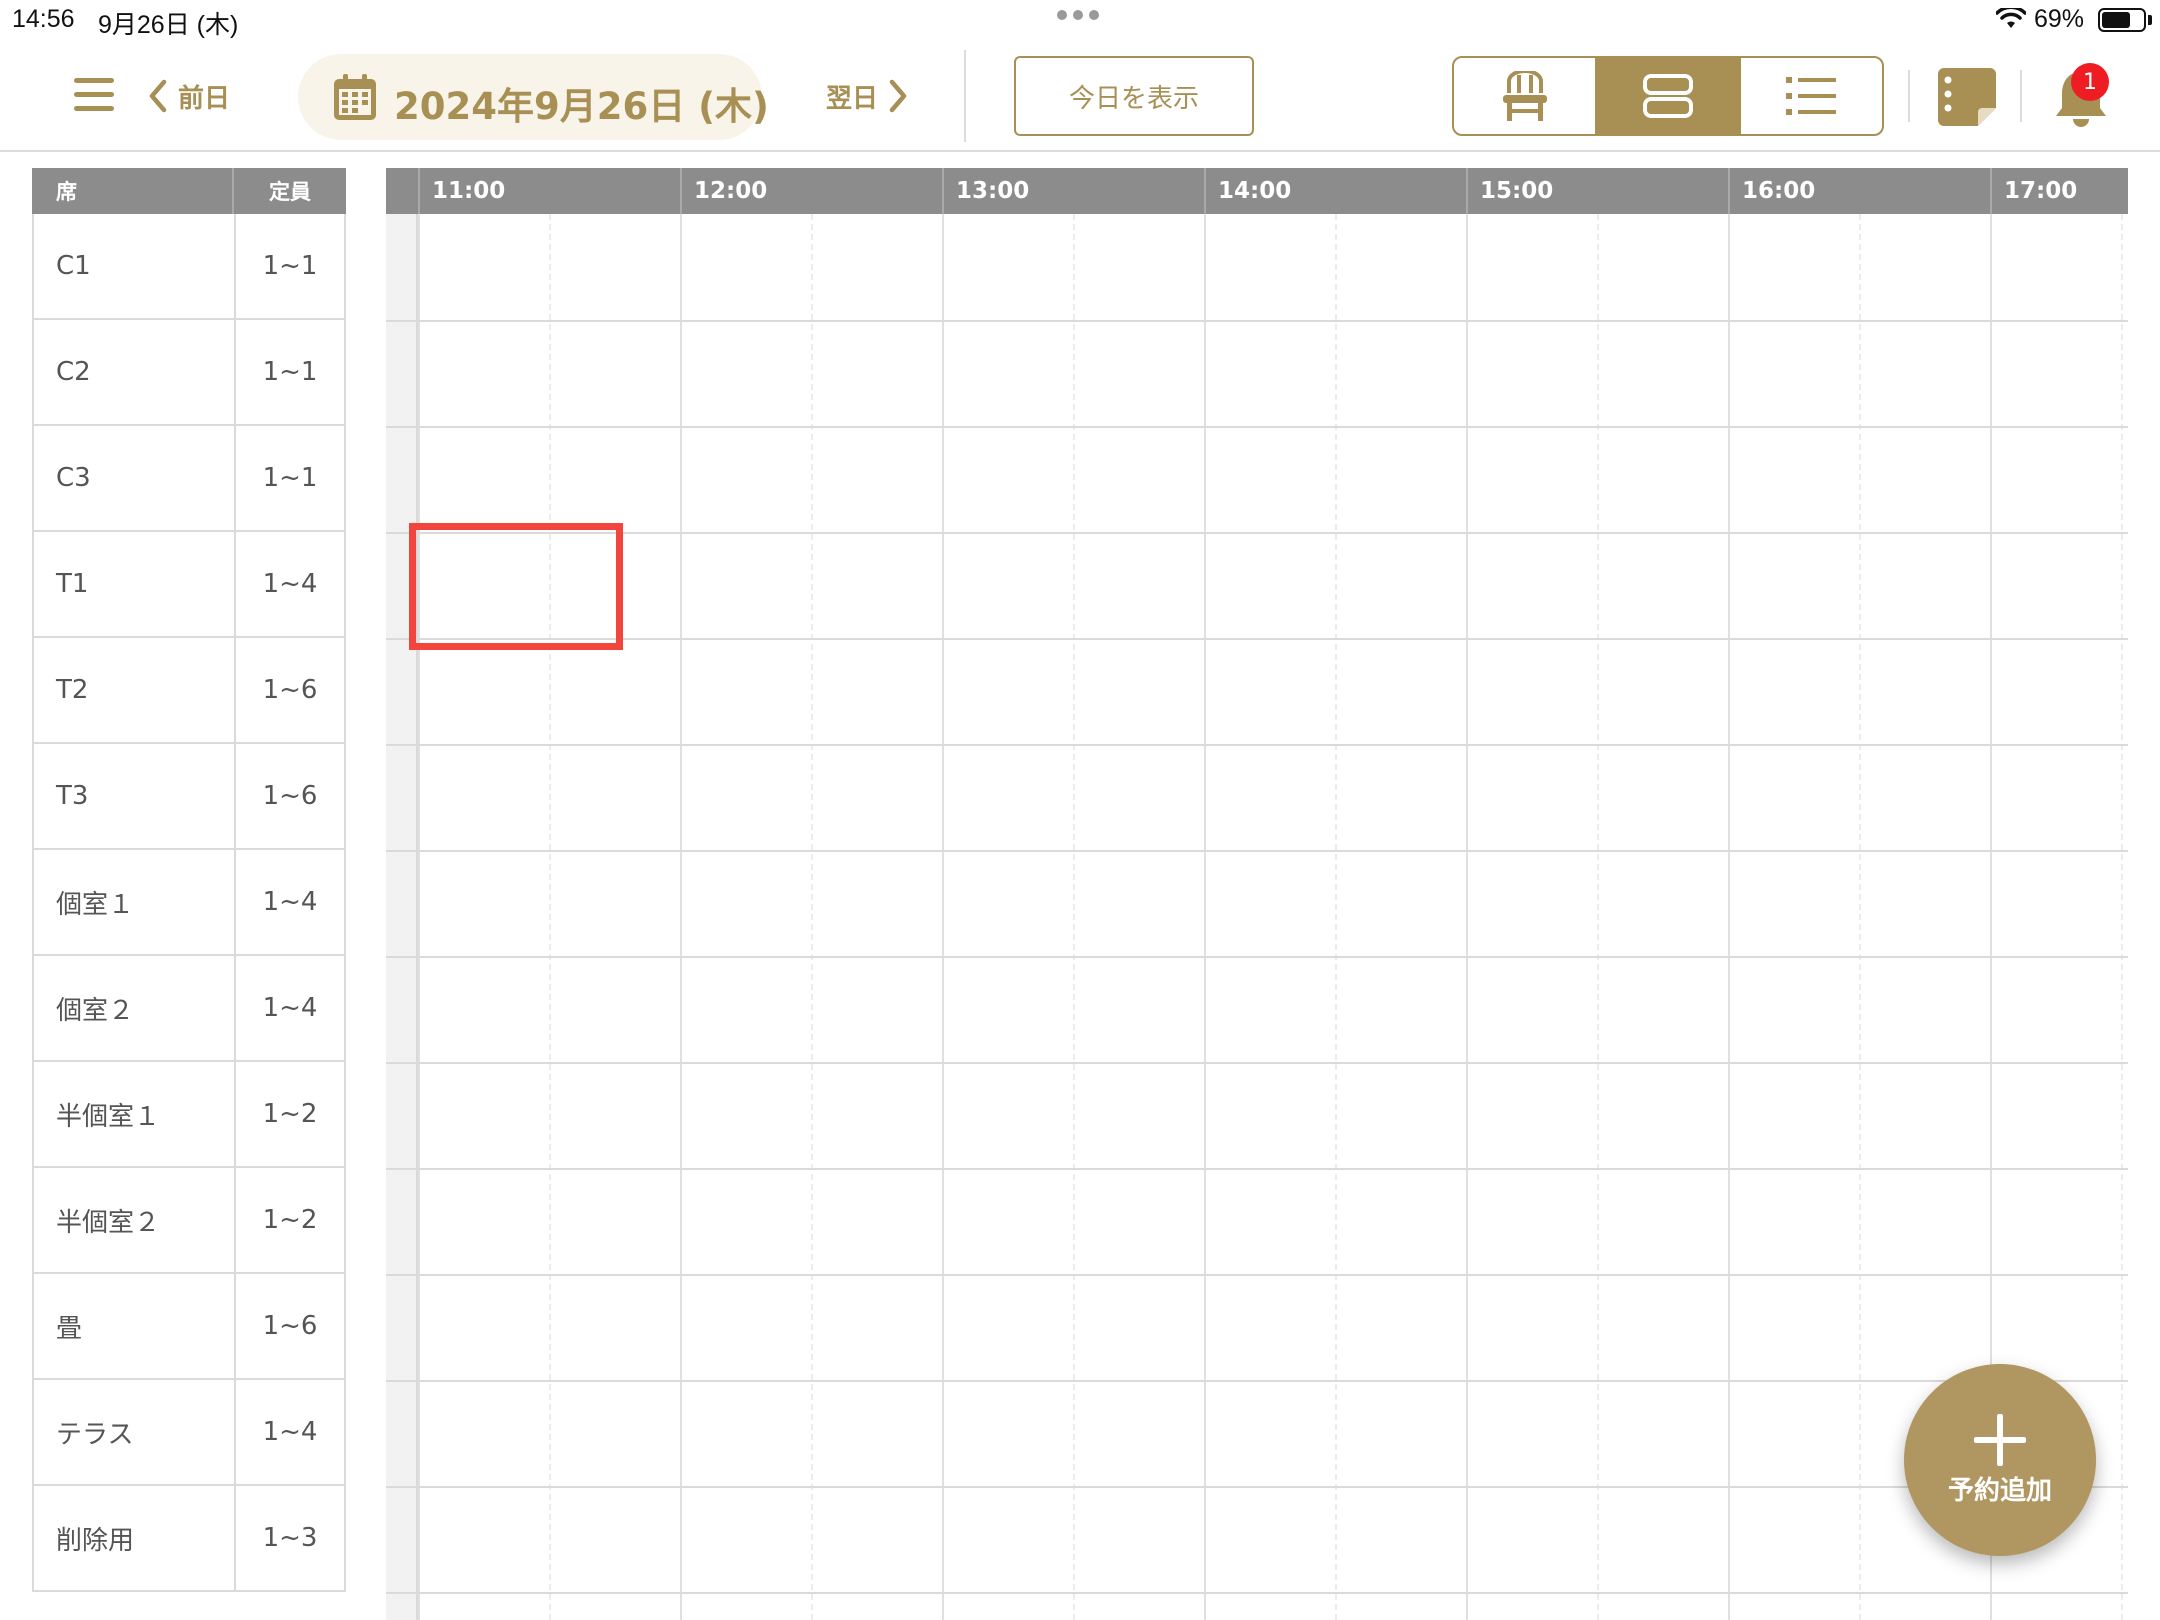  Describe the element at coordinates (1810, 96) in the screenshot. I see `list-view-tab` at that location.